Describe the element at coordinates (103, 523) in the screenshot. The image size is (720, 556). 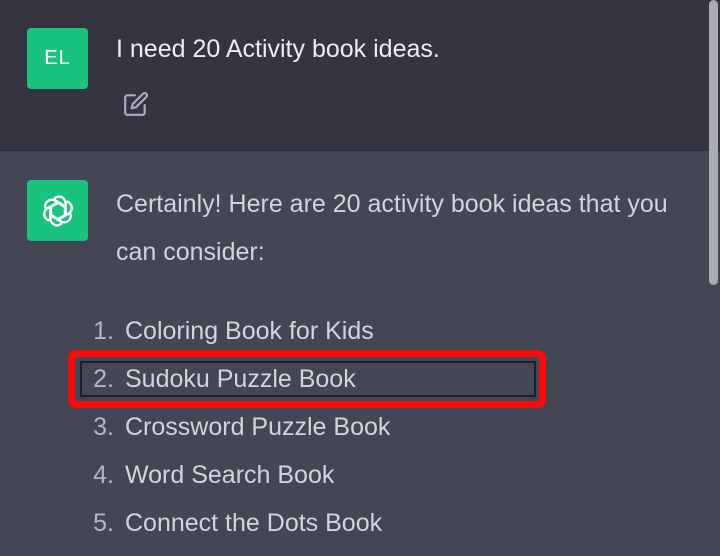
I see `list-item-number: 5.` at that location.